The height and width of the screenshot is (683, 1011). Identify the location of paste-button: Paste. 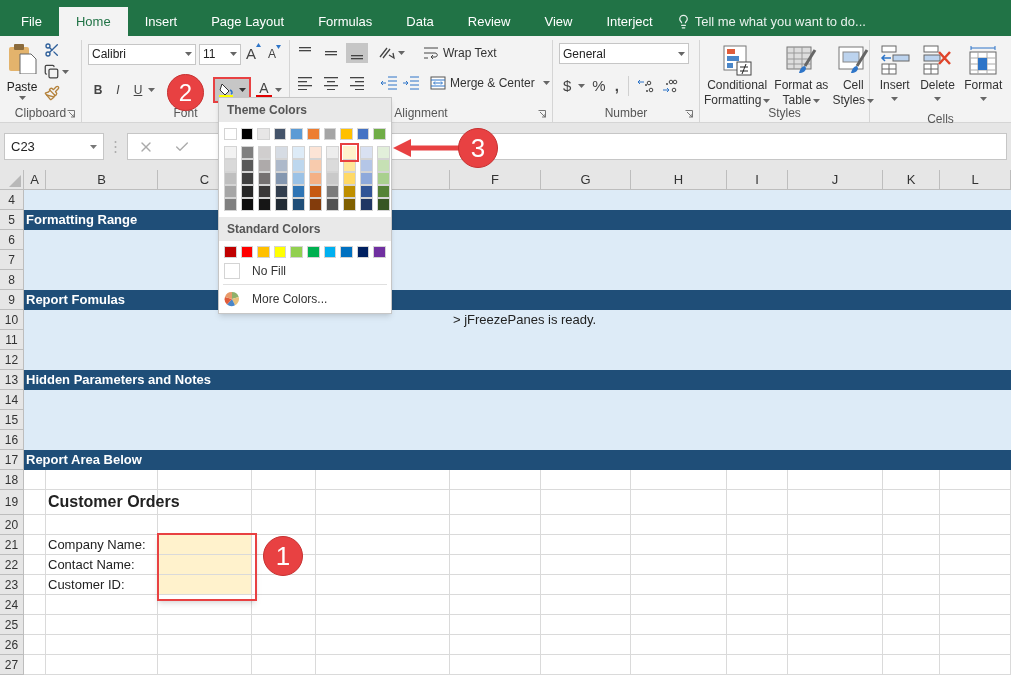
(22, 70).